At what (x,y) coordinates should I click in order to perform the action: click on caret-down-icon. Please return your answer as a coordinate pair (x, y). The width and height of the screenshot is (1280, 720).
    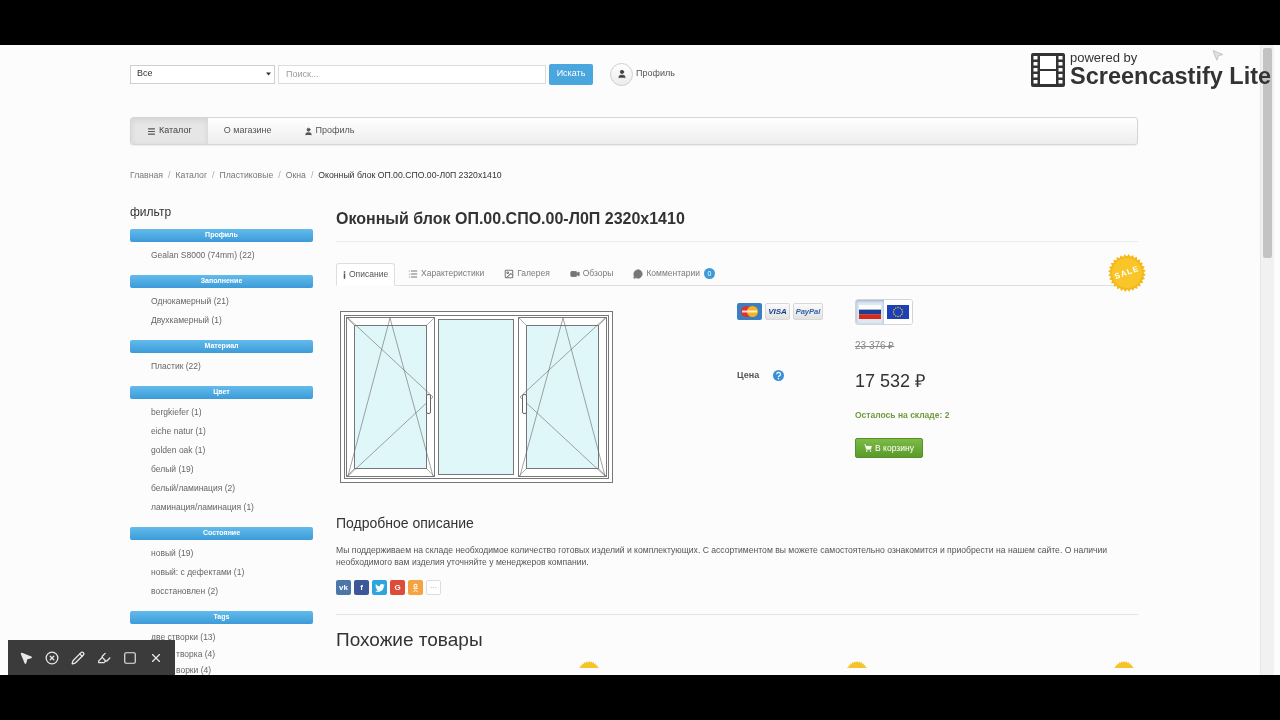
    Looking at the image, I should click on (268, 74).